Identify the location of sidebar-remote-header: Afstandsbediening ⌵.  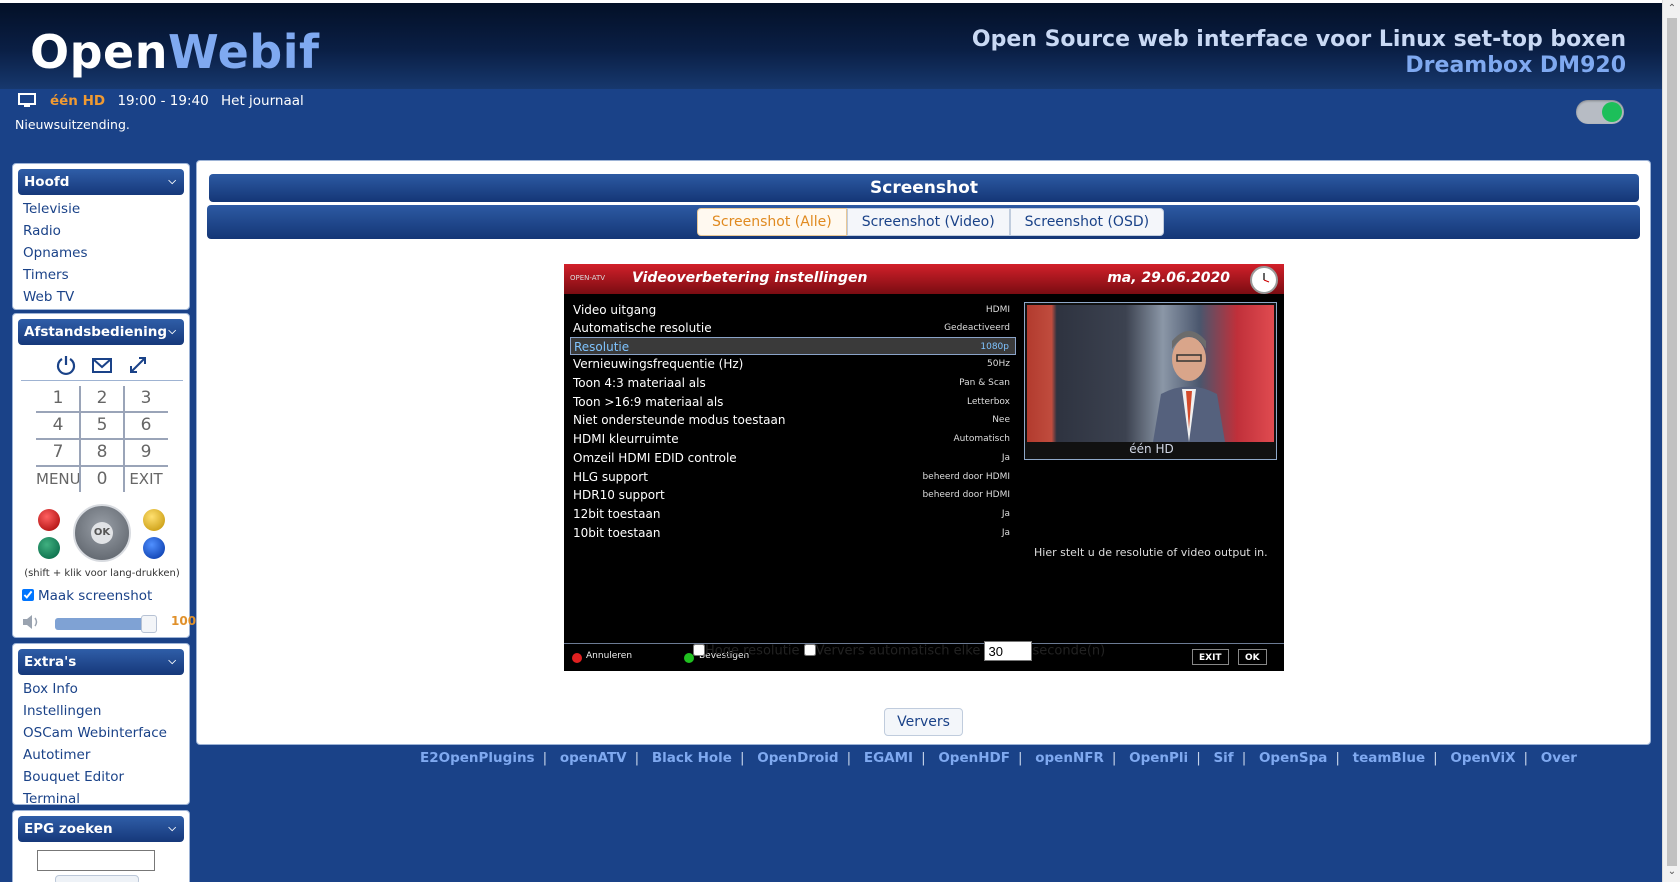
(101, 332).